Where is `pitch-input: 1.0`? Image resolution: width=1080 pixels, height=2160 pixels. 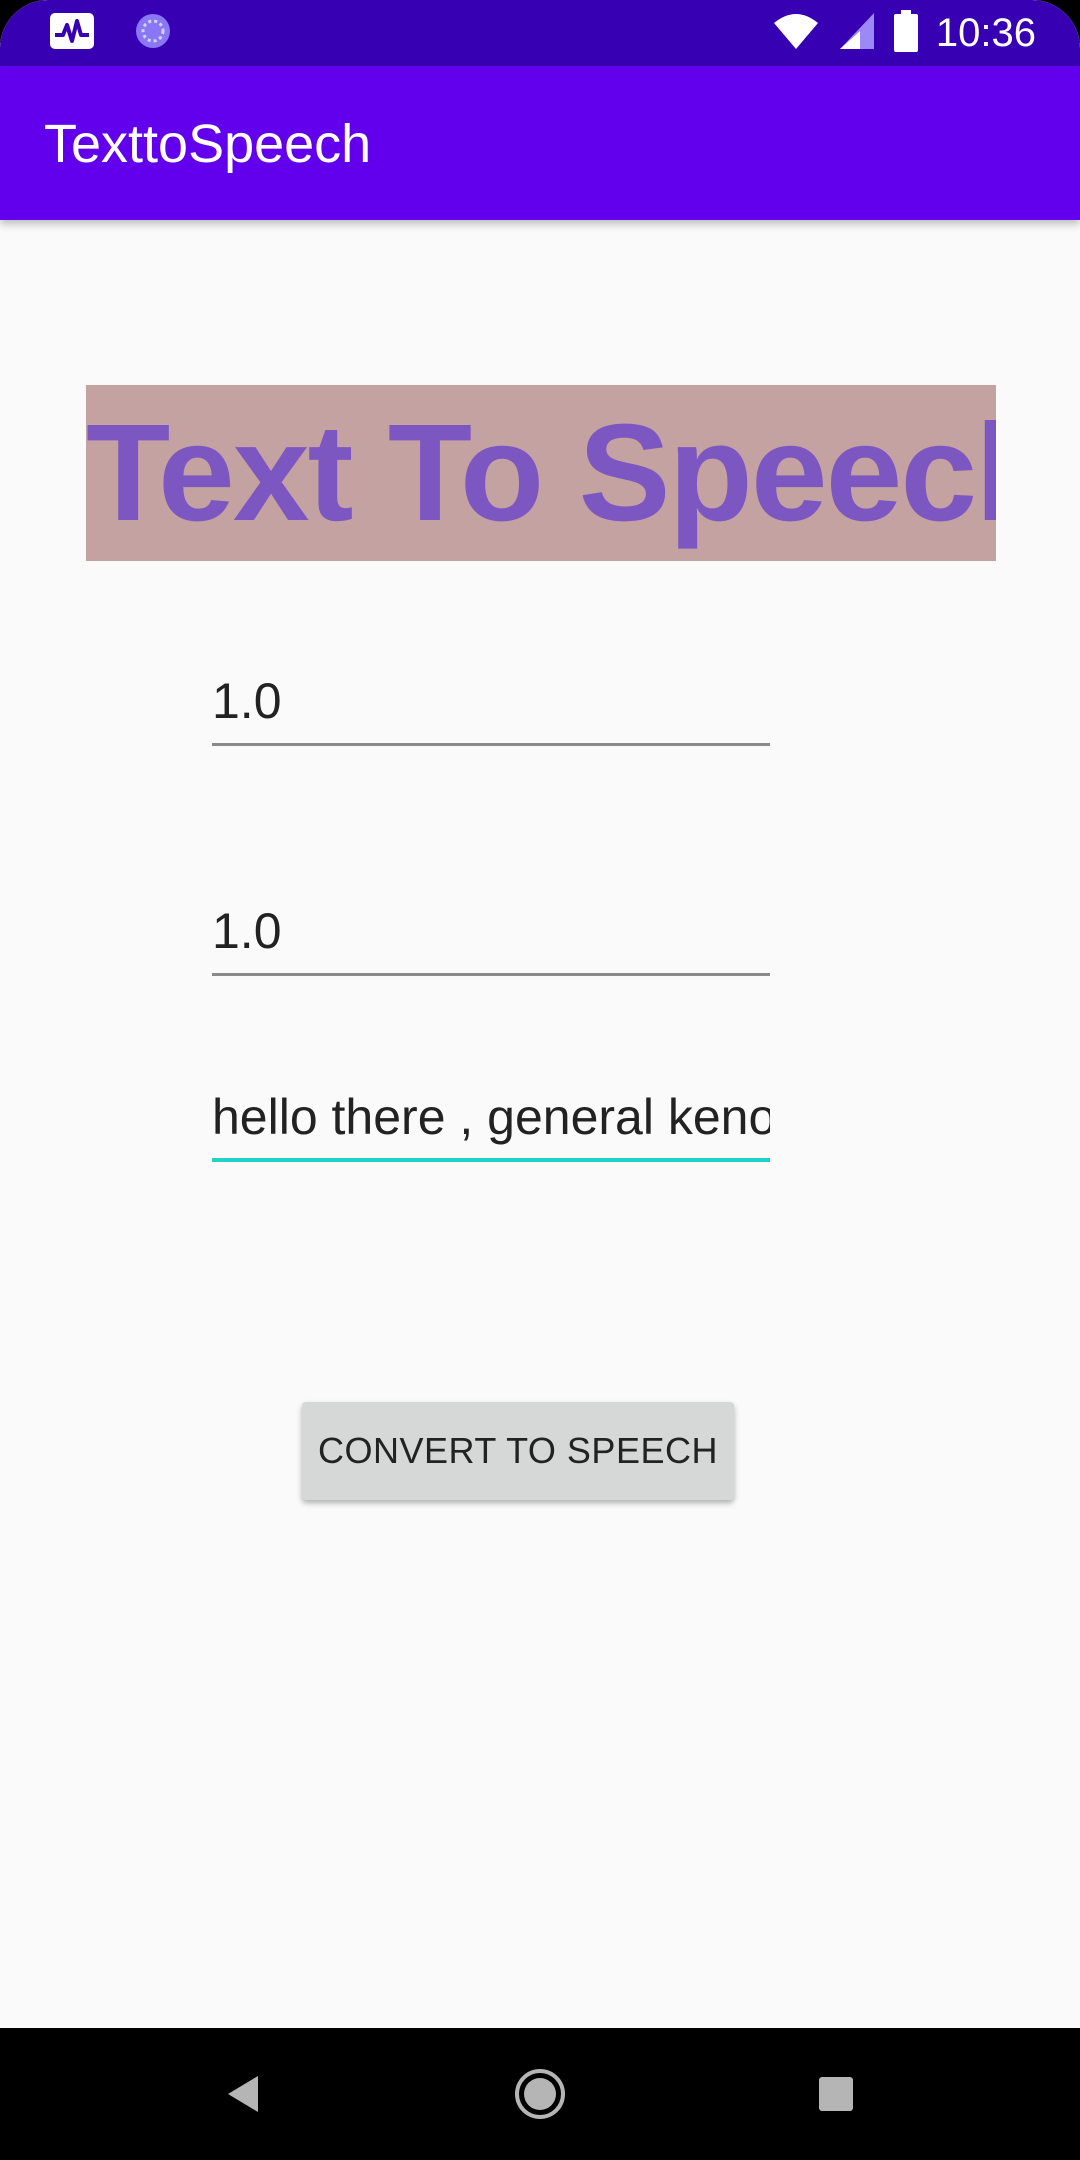
pitch-input: 1.0 is located at coordinates (491, 706).